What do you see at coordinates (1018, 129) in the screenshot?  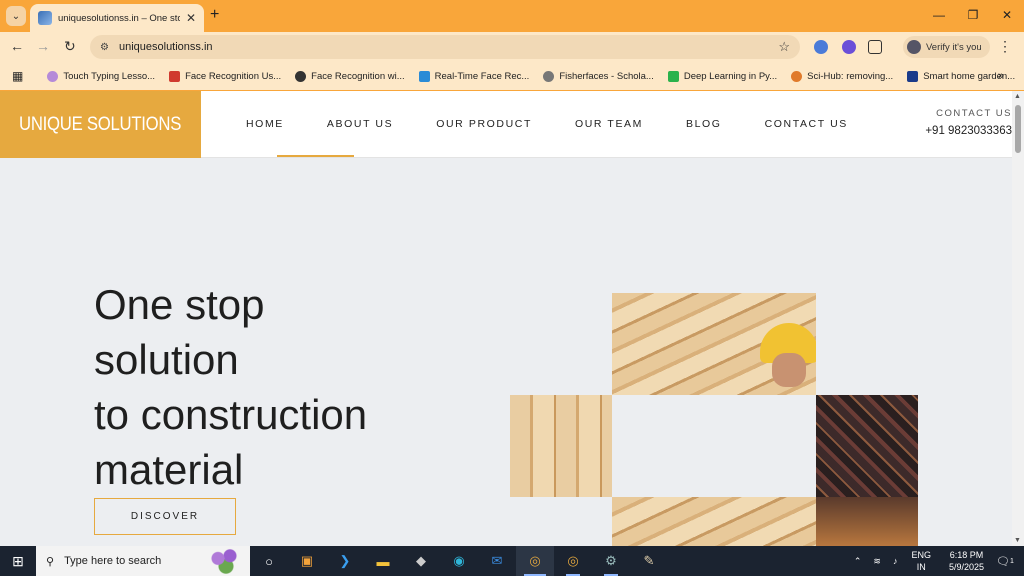 I see `scroll-thumb` at bounding box center [1018, 129].